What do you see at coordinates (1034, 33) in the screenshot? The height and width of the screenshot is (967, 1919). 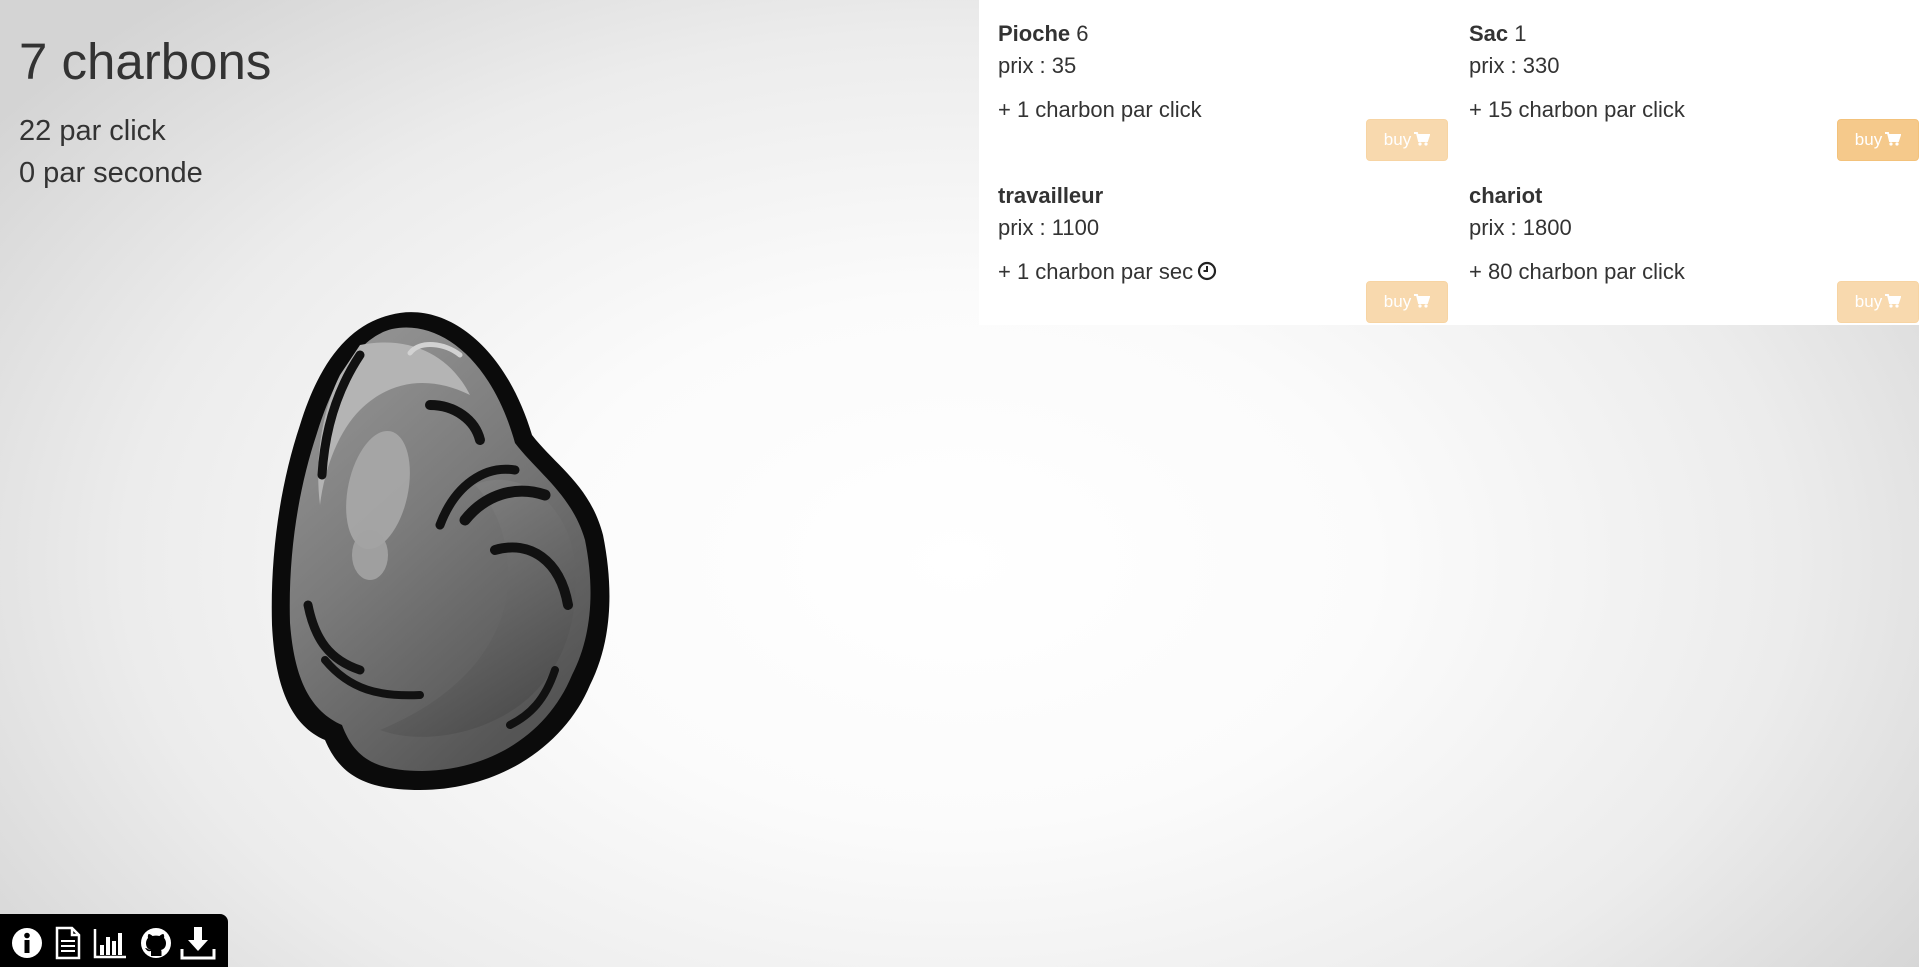 I see `item-name: Pioche` at bounding box center [1034, 33].